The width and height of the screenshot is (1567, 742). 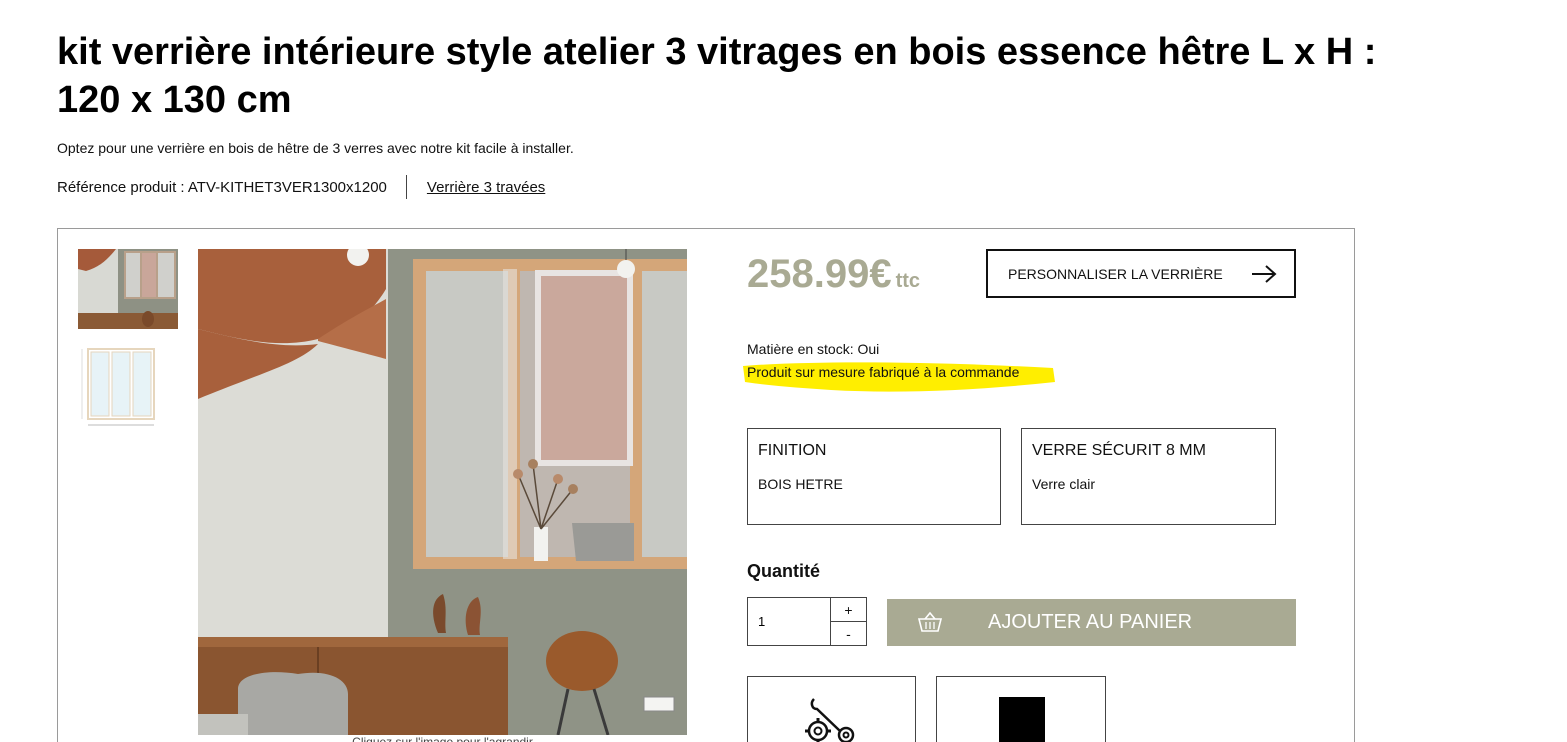 I want to click on price: 258.99€ ttc, so click(x=833, y=274).